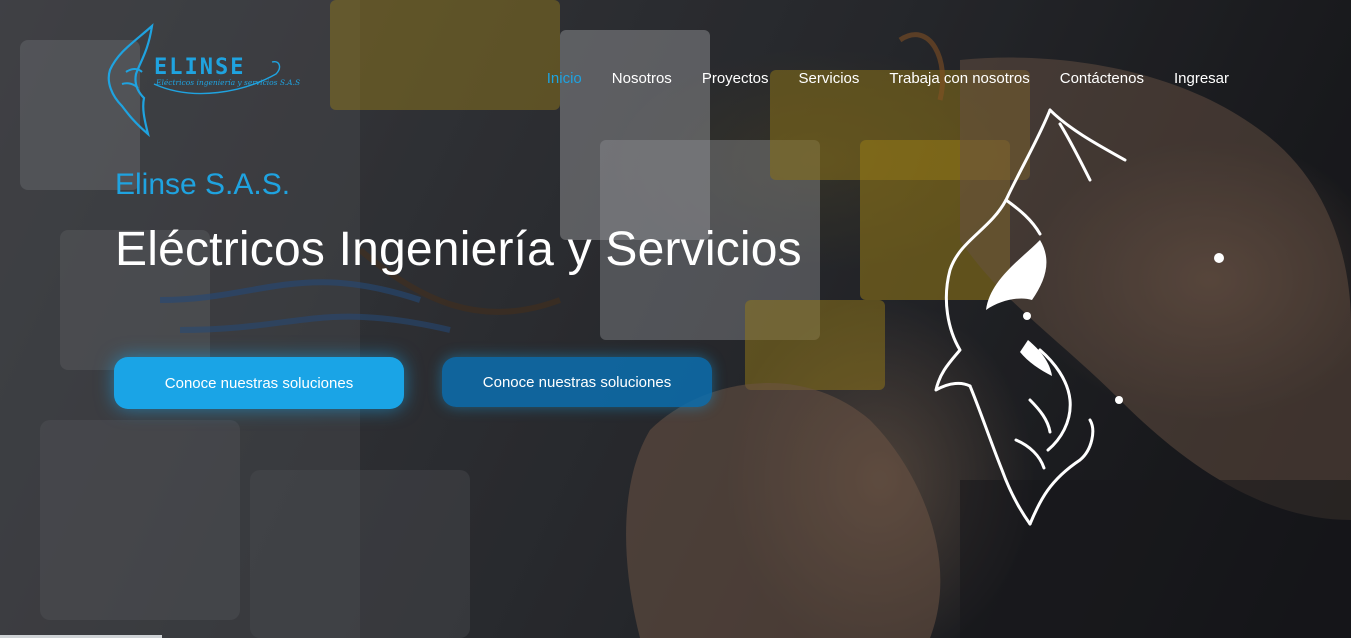 This screenshot has height=638, width=1351. Describe the element at coordinates (1102, 78) in the screenshot. I see `nav-item-contactenos: Contáctenos` at that location.